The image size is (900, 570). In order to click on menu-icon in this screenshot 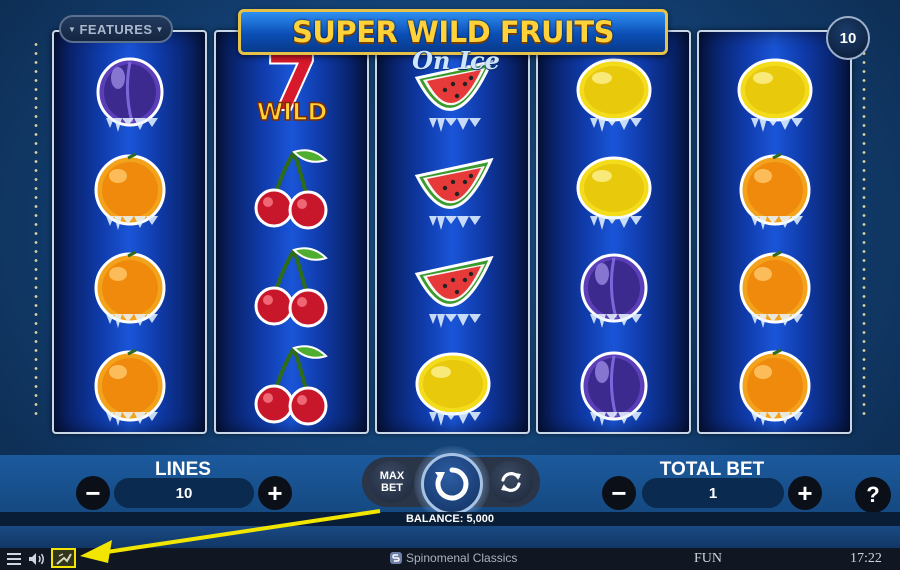, I will do `click(14, 559)`.